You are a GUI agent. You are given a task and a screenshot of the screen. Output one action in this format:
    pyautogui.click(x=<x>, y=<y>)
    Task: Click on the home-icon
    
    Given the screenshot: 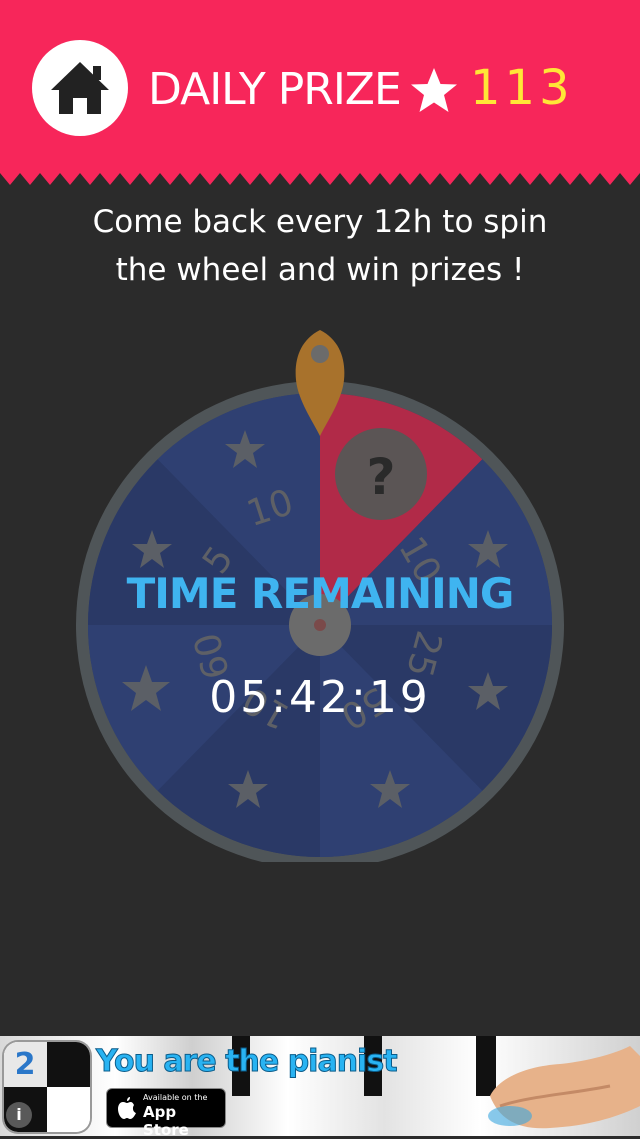 What is the action you would take?
    pyautogui.click(x=80, y=88)
    